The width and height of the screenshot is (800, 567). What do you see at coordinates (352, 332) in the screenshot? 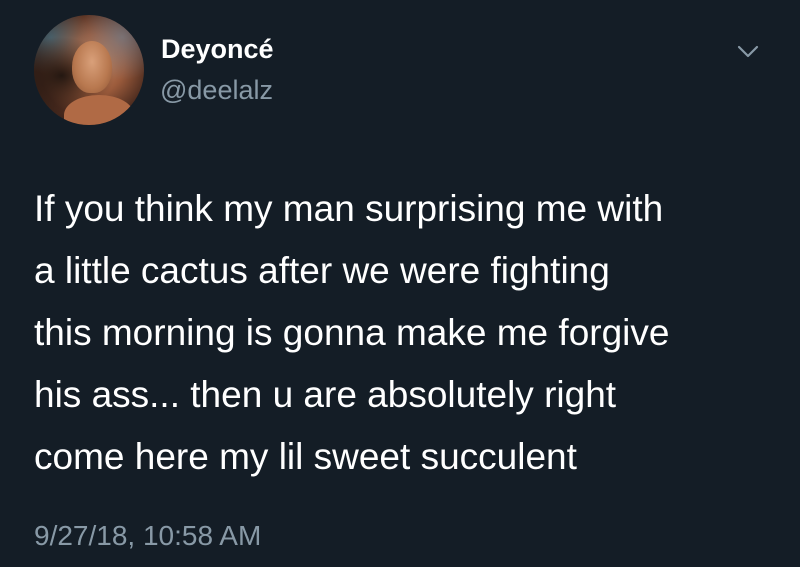
I see `tweet-text-line: this morning is gonna make me forgive` at bounding box center [352, 332].